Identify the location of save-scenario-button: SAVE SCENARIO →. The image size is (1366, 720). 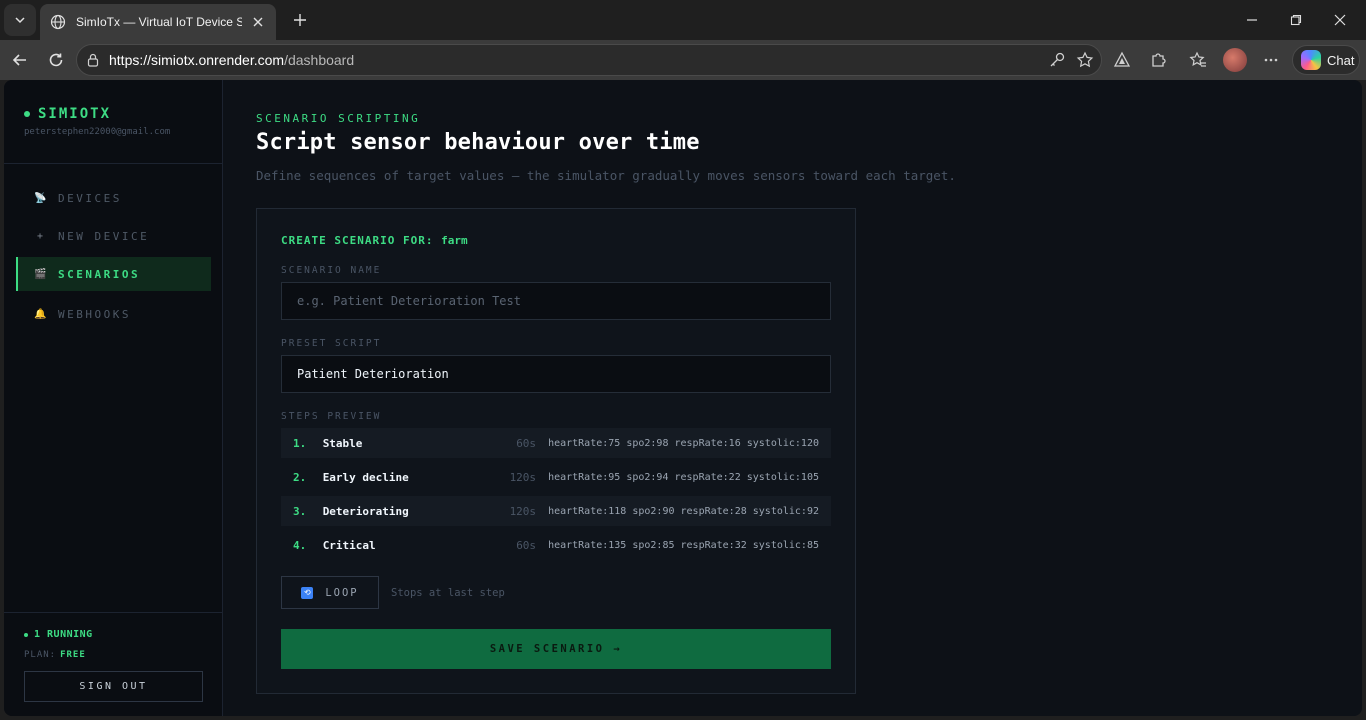
(556, 649).